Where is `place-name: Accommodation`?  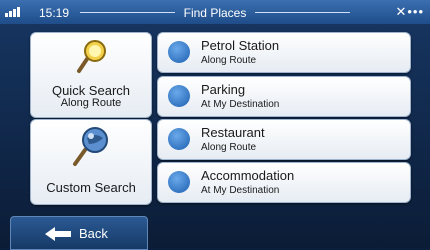 place-name: Accommodation is located at coordinates (248, 175).